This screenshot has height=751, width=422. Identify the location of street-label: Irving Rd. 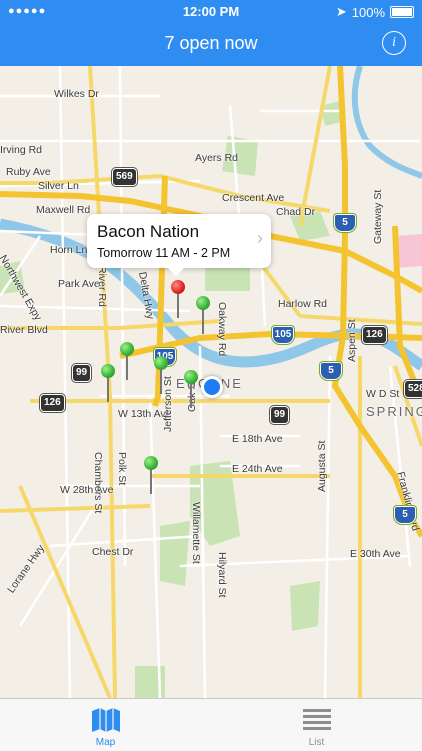
(21, 150).